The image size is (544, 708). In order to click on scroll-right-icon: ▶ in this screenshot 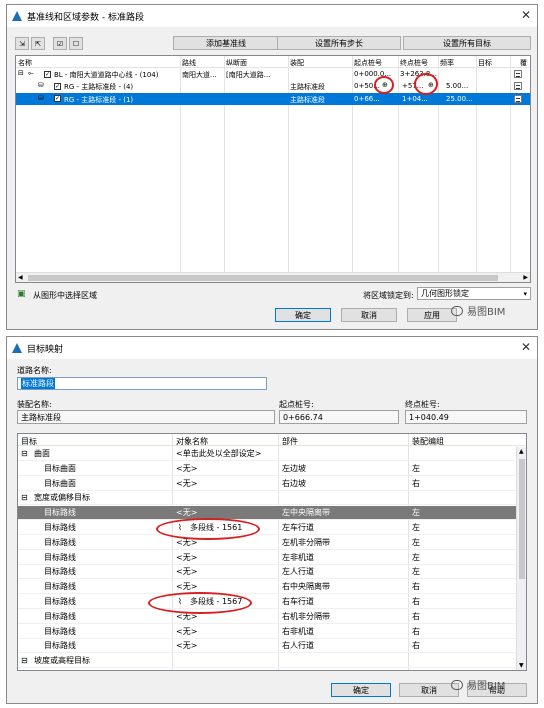, I will do `click(525, 277)`.